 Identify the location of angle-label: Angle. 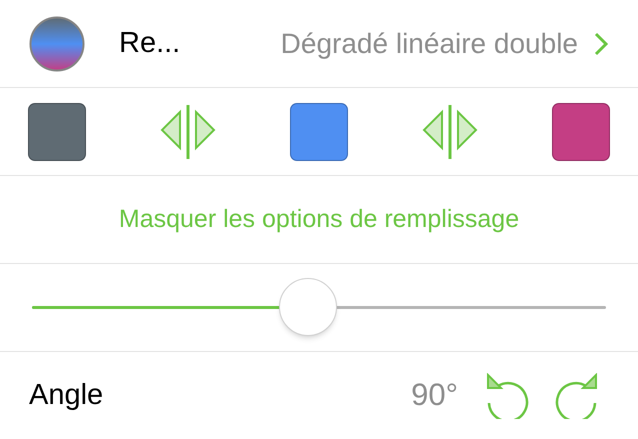
(66, 395).